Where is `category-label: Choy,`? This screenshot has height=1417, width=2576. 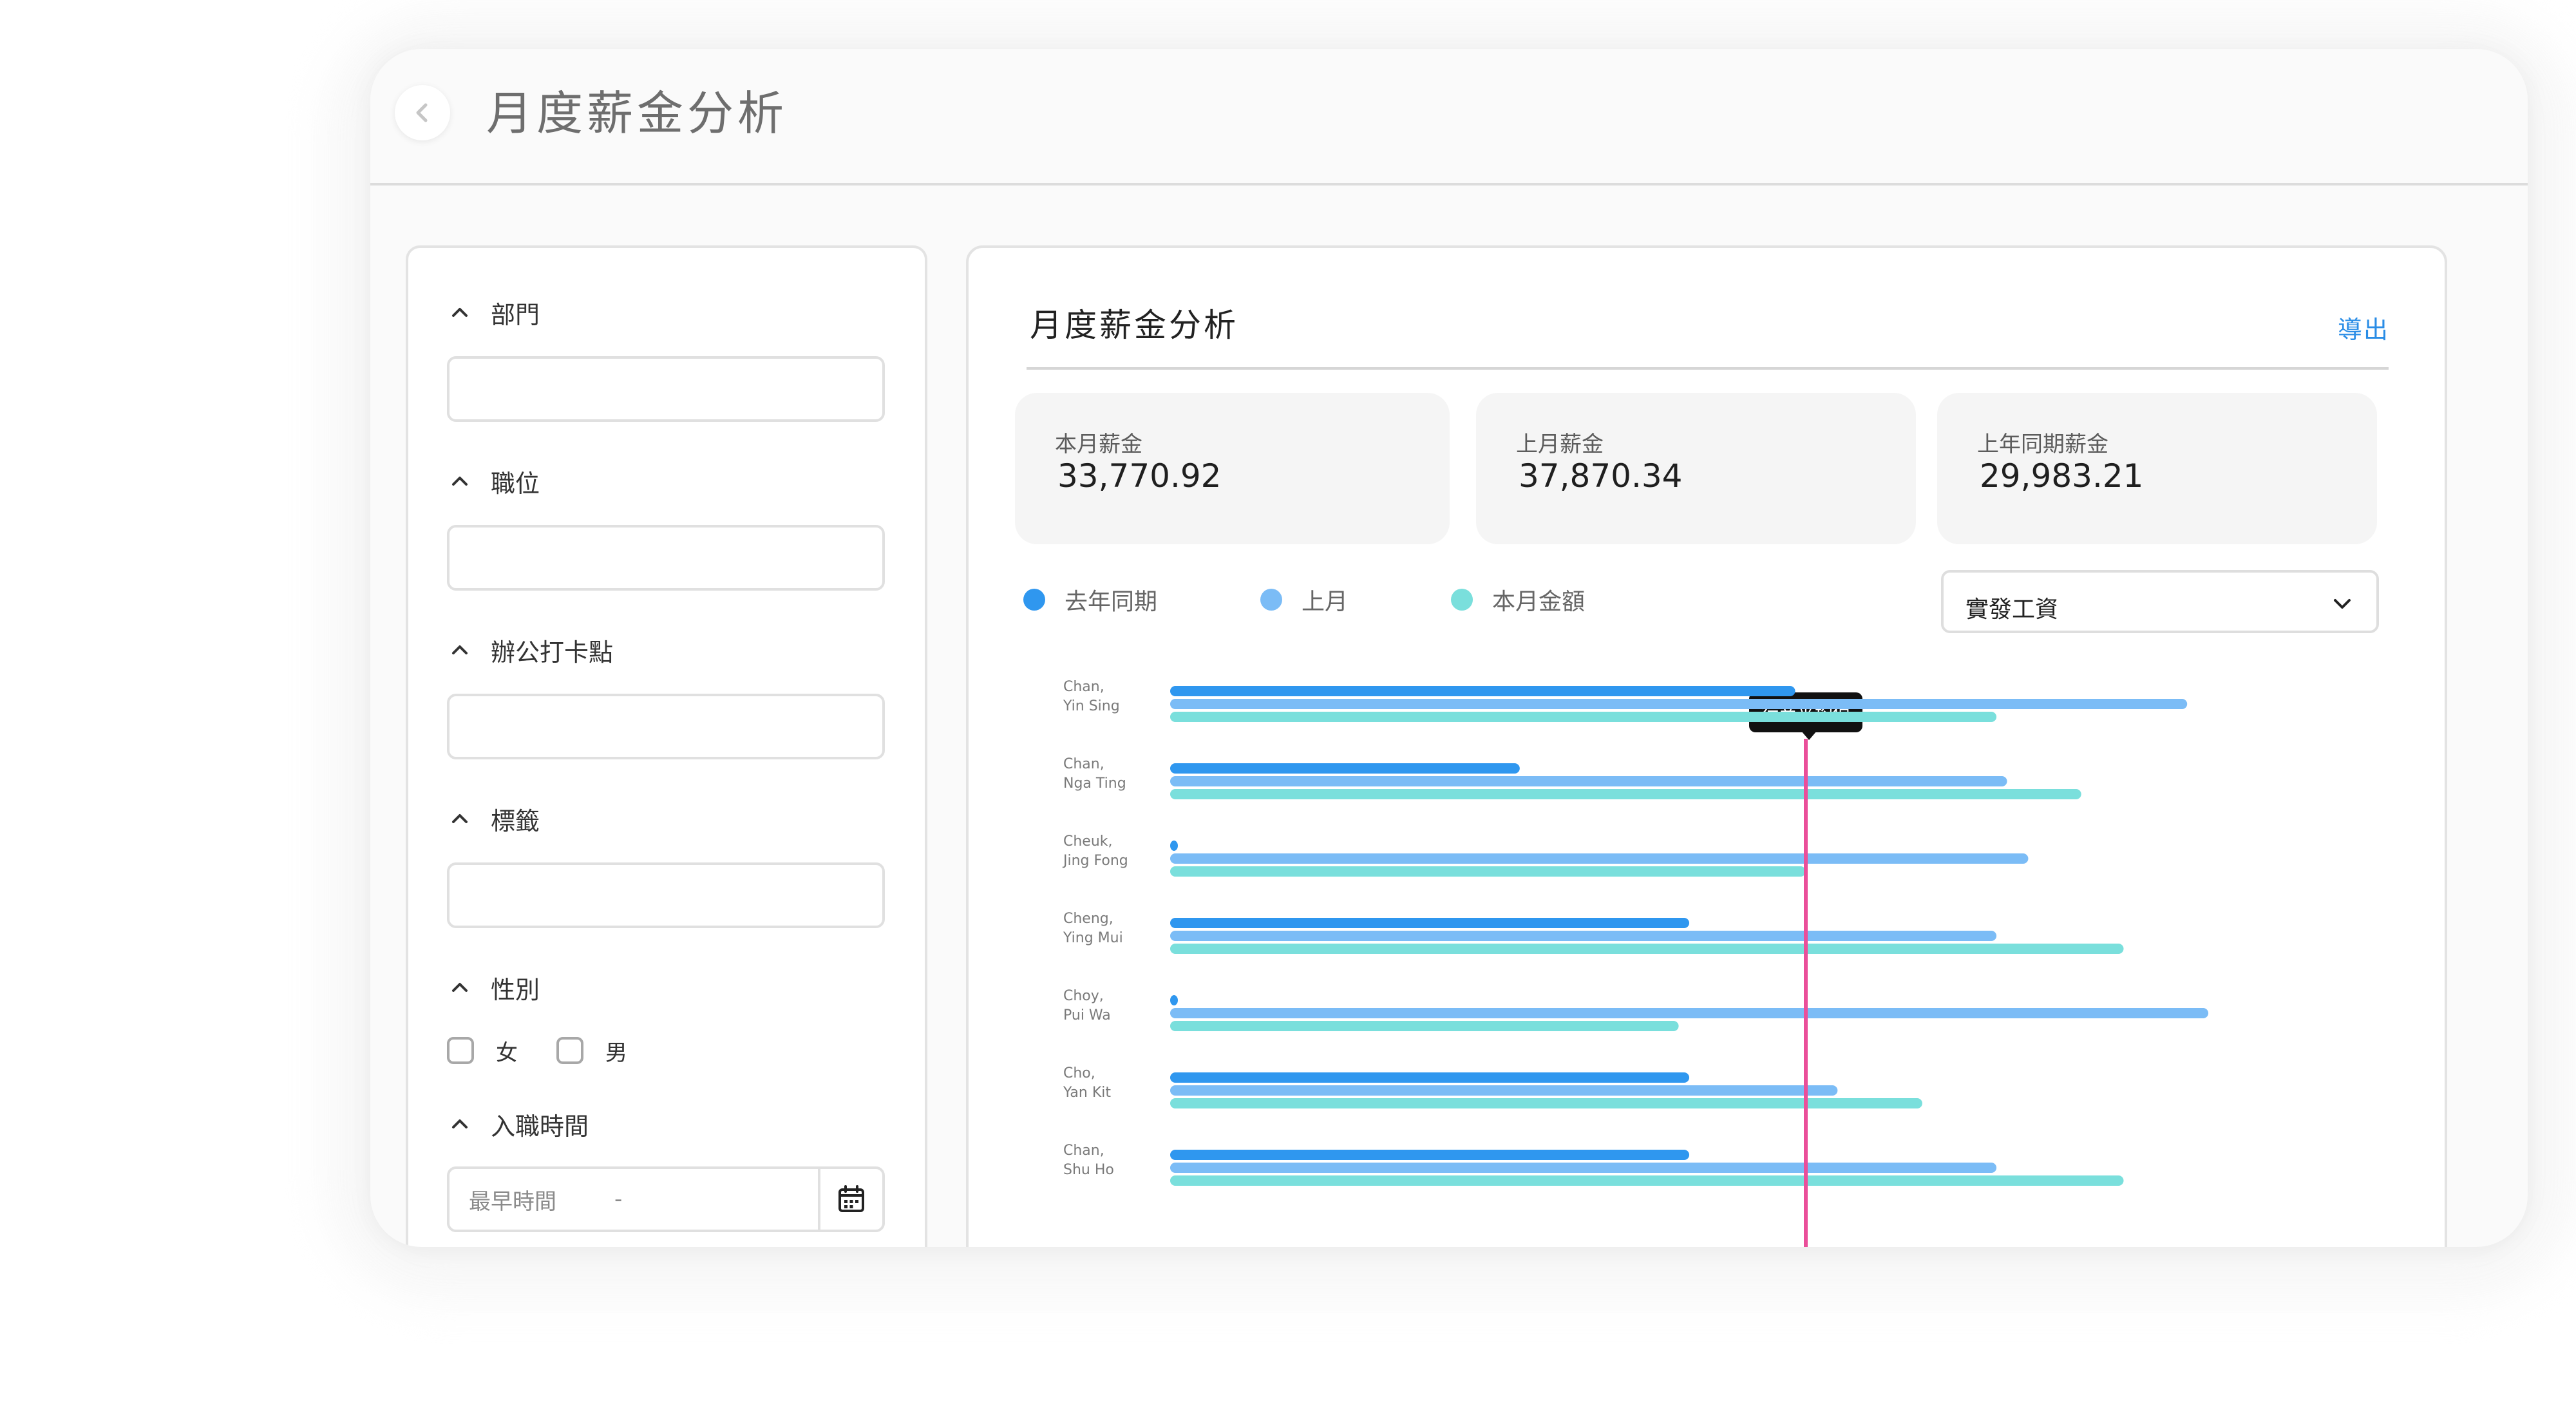 category-label: Choy, is located at coordinates (1083, 996).